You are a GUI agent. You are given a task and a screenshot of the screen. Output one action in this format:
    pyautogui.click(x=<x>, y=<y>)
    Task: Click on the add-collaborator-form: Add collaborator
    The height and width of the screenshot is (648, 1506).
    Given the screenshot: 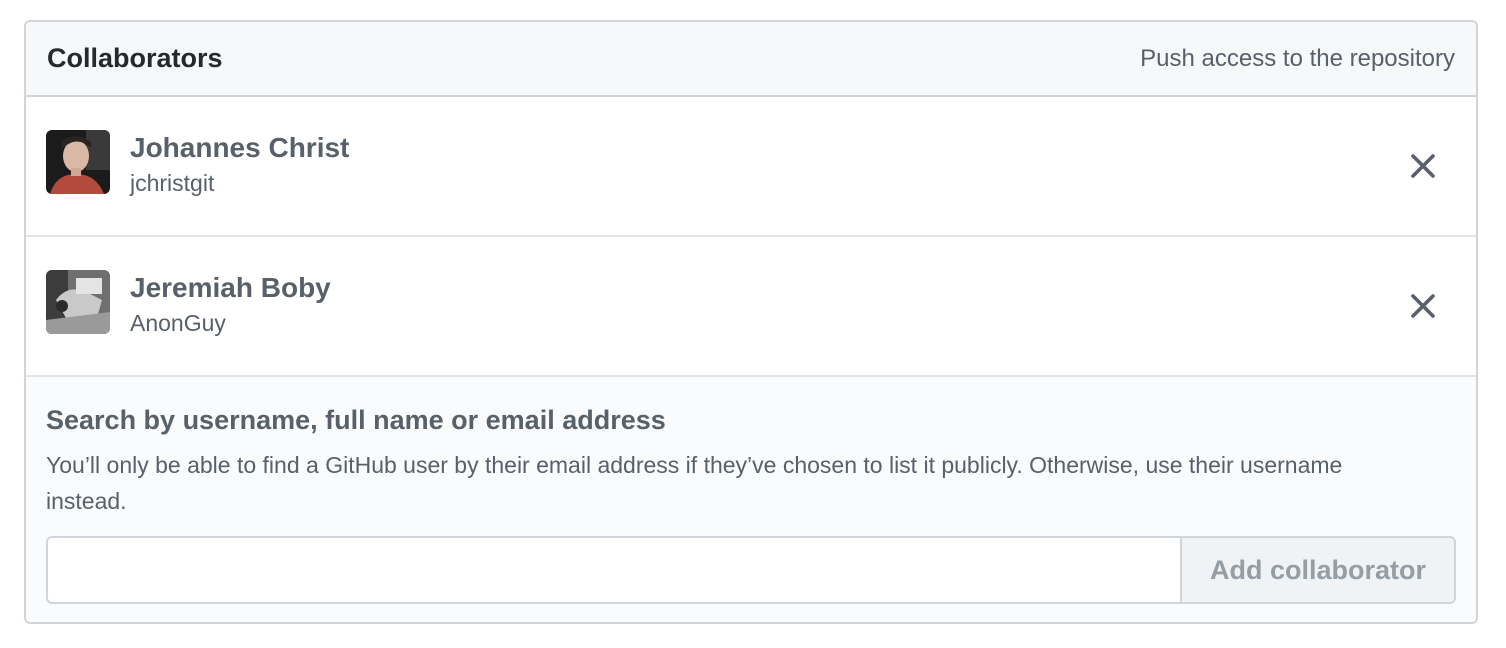 What is the action you would take?
    pyautogui.click(x=751, y=570)
    